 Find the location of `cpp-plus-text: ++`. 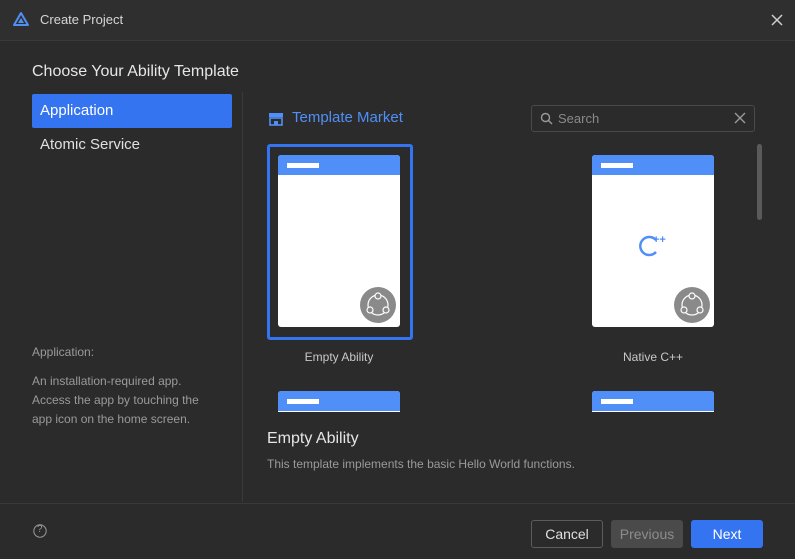

cpp-plus-text: ++ is located at coordinates (659, 240).